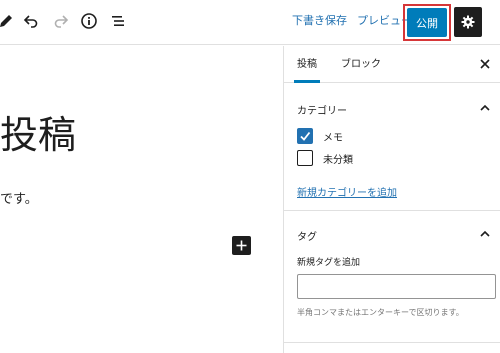 The height and width of the screenshot is (353, 500). I want to click on tags-panel-header: タグ, so click(392, 235).